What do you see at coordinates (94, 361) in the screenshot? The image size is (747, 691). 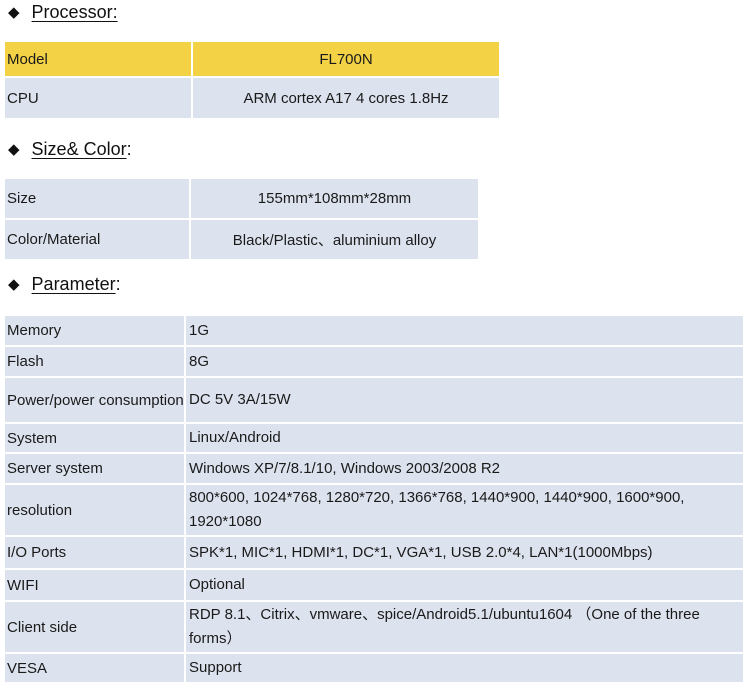 I see `spec-key: Flash` at bounding box center [94, 361].